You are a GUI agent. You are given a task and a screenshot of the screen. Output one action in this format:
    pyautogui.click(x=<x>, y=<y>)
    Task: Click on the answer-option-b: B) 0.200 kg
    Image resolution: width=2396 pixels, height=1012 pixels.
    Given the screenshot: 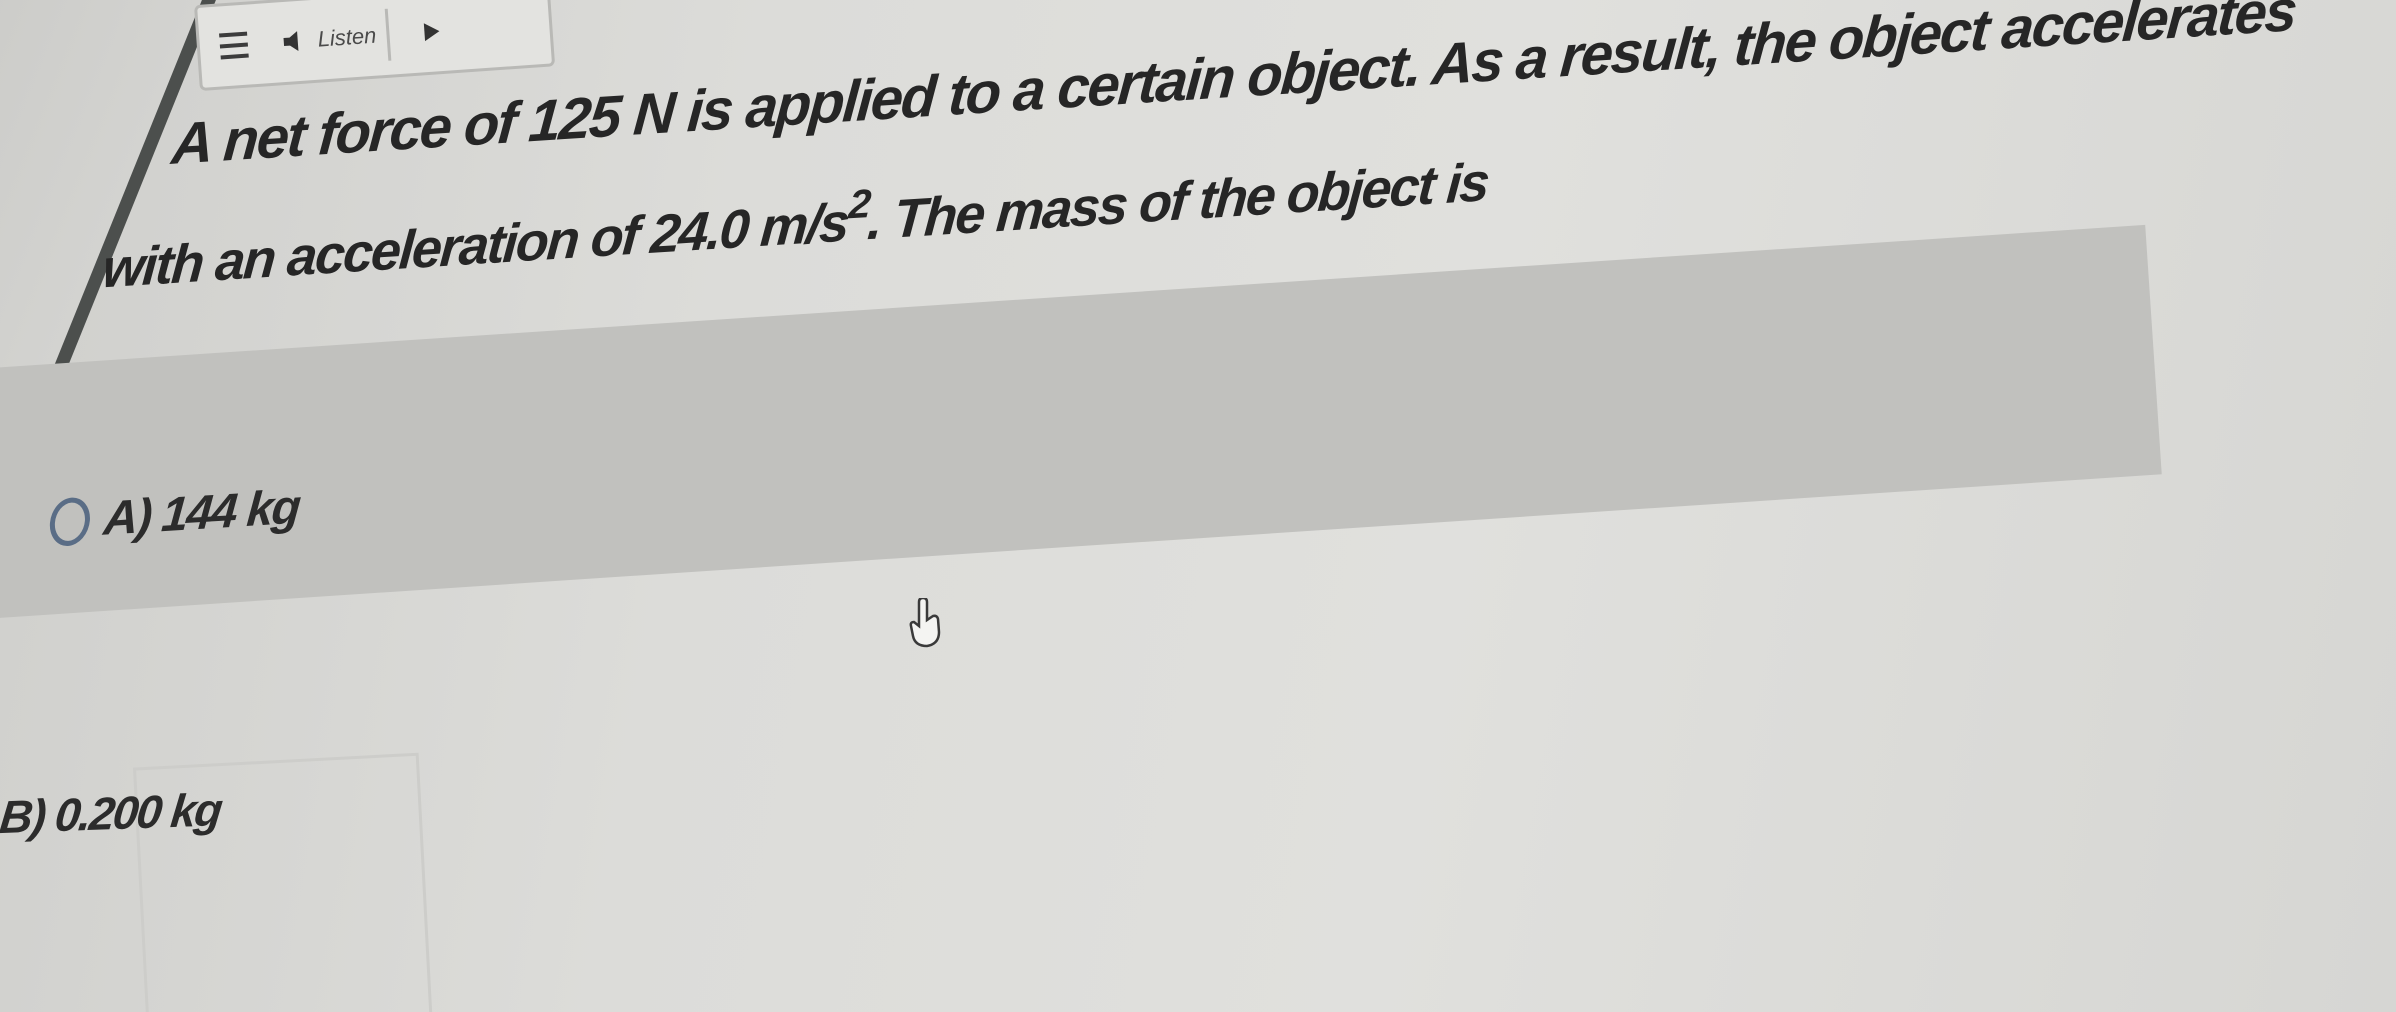 What is the action you would take?
    pyautogui.click(x=112, y=813)
    